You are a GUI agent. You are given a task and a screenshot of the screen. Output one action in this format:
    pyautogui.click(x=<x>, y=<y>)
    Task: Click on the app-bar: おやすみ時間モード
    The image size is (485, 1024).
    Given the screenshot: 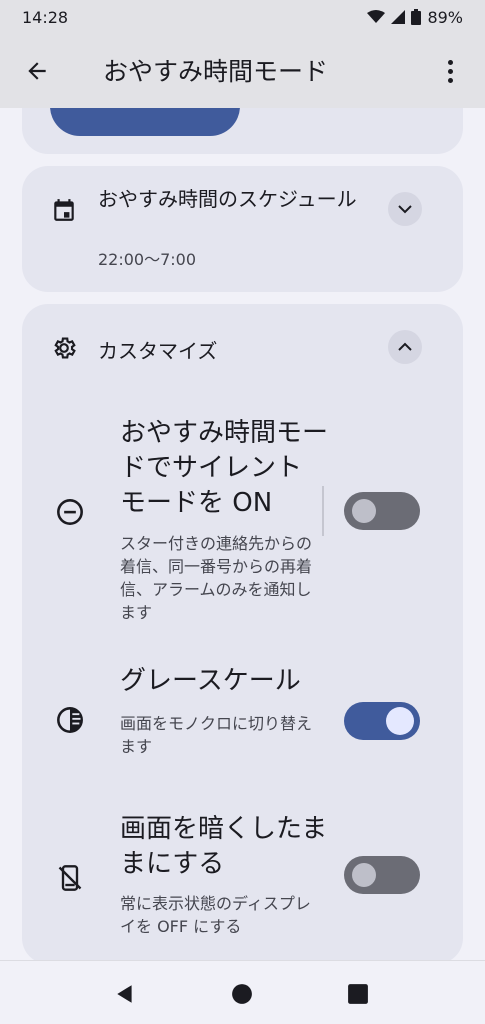 What is the action you would take?
    pyautogui.click(x=242, y=71)
    